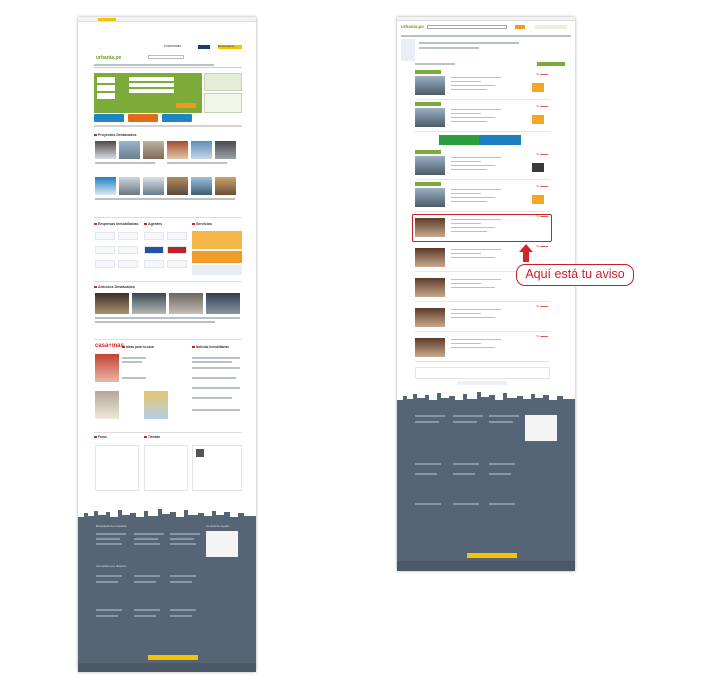 This screenshot has height=695, width=712. Describe the element at coordinates (151, 85) in the screenshot. I see `price-input` at that location.